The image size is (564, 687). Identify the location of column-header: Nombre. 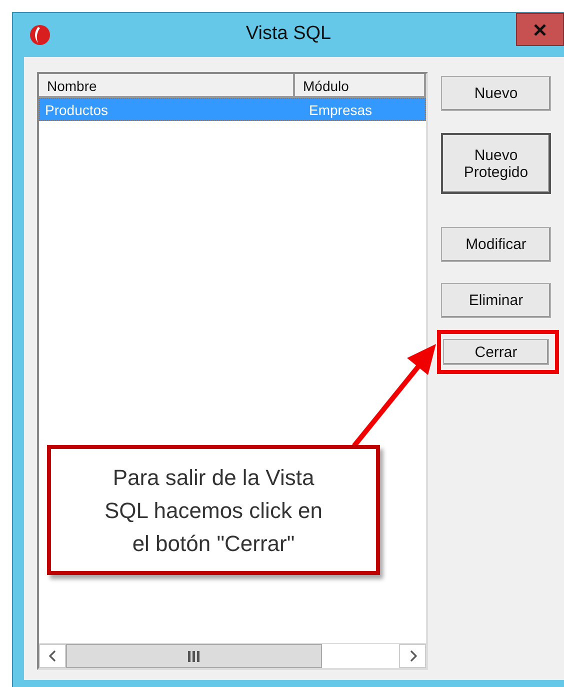
(167, 86).